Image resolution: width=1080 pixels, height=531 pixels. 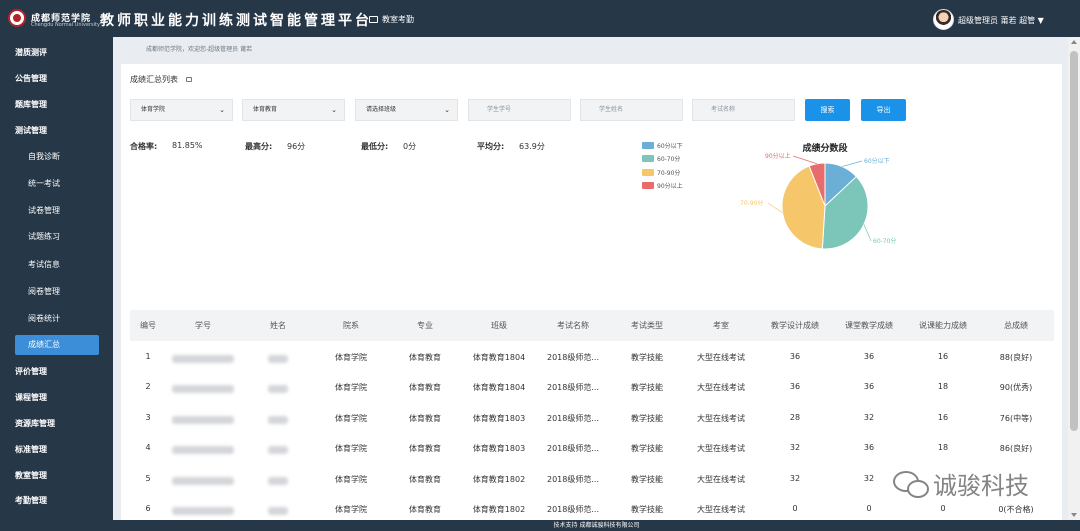 I want to click on pie-slice-label: 70-90分, so click(x=751, y=203).